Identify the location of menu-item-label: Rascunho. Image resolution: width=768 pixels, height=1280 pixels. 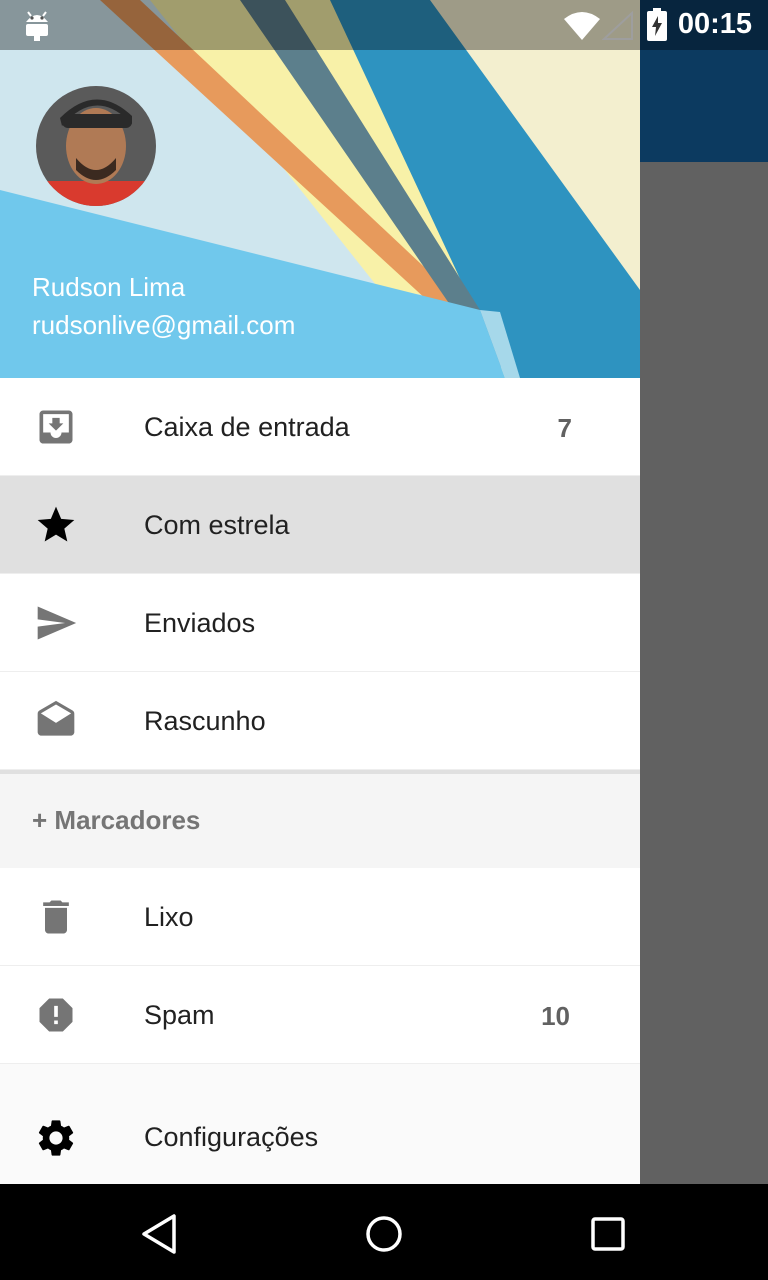
(205, 721).